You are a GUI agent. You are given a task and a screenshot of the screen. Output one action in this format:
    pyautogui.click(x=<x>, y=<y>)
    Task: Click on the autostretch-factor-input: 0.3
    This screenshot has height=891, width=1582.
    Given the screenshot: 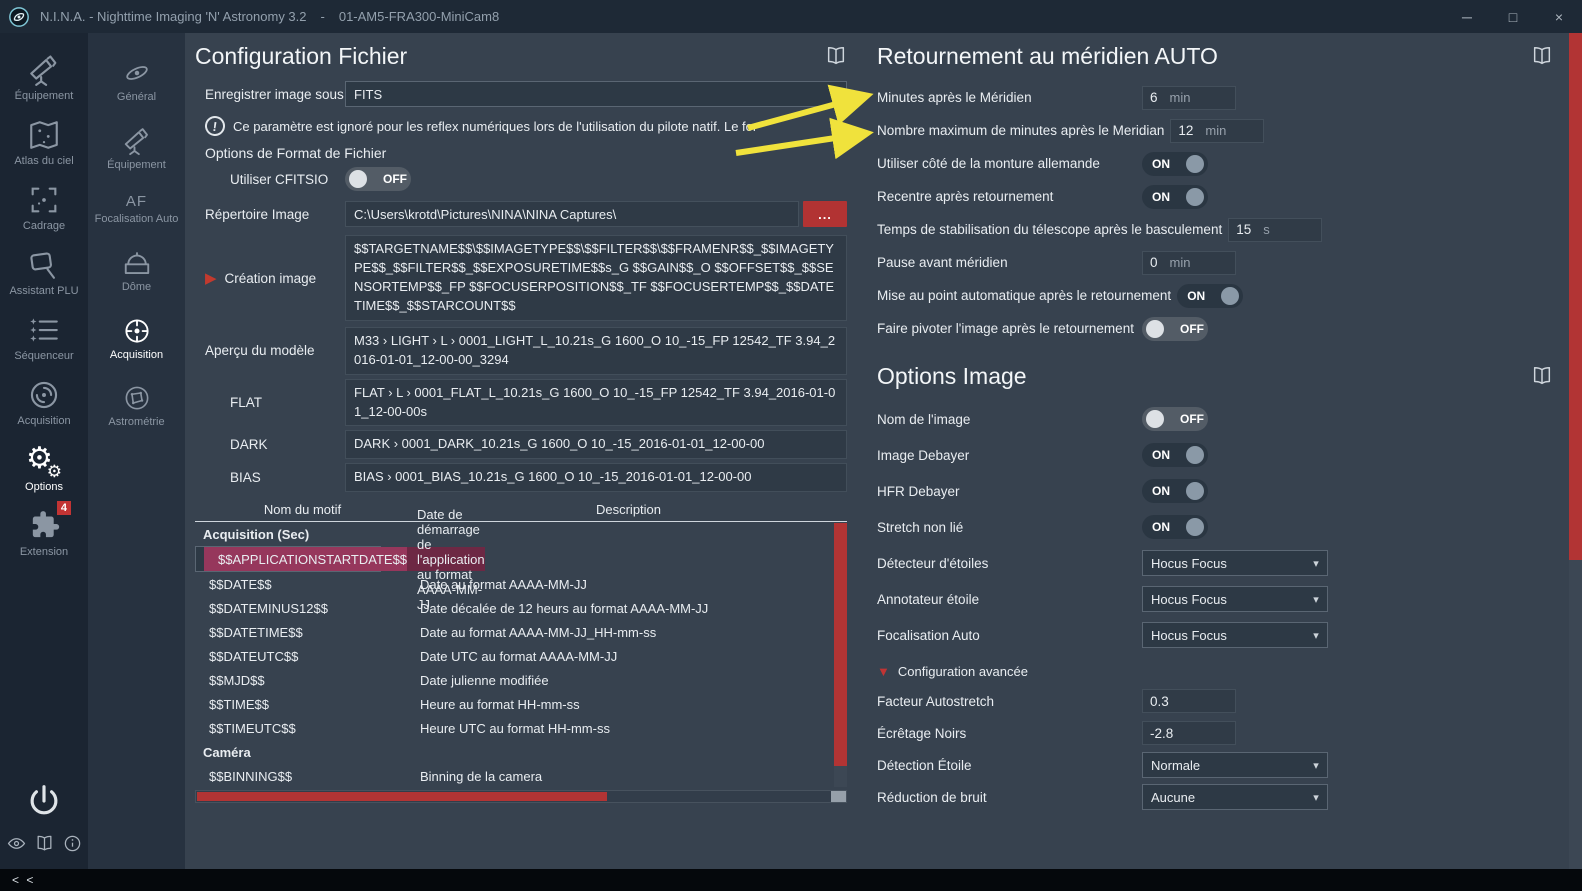 What is the action you would take?
    pyautogui.click(x=1189, y=701)
    